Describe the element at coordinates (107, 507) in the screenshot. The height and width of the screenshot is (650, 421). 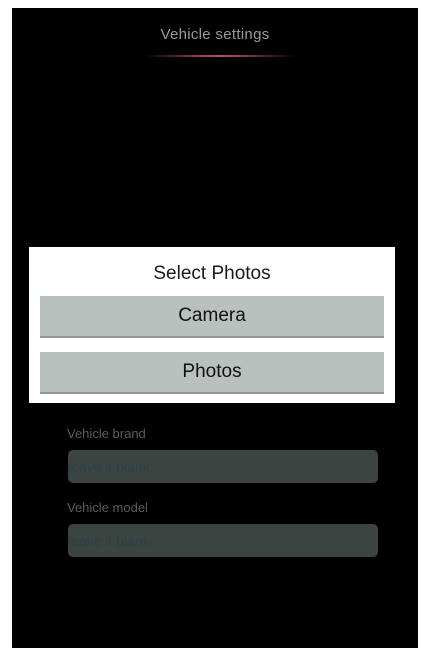
I see `vehicle-model-label: Vehicle model` at that location.